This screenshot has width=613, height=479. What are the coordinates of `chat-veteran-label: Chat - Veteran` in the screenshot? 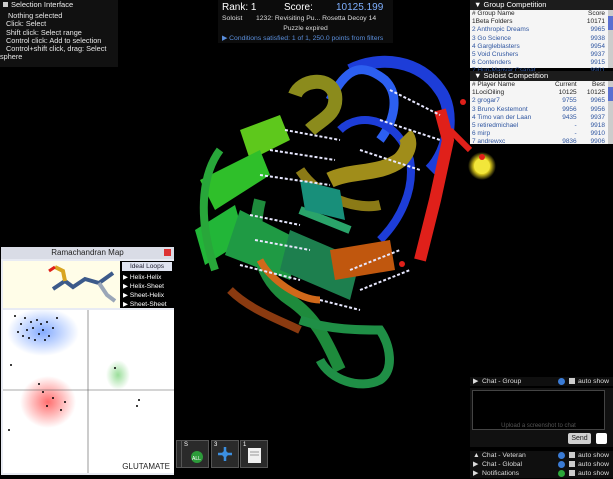 It's located at (504, 455).